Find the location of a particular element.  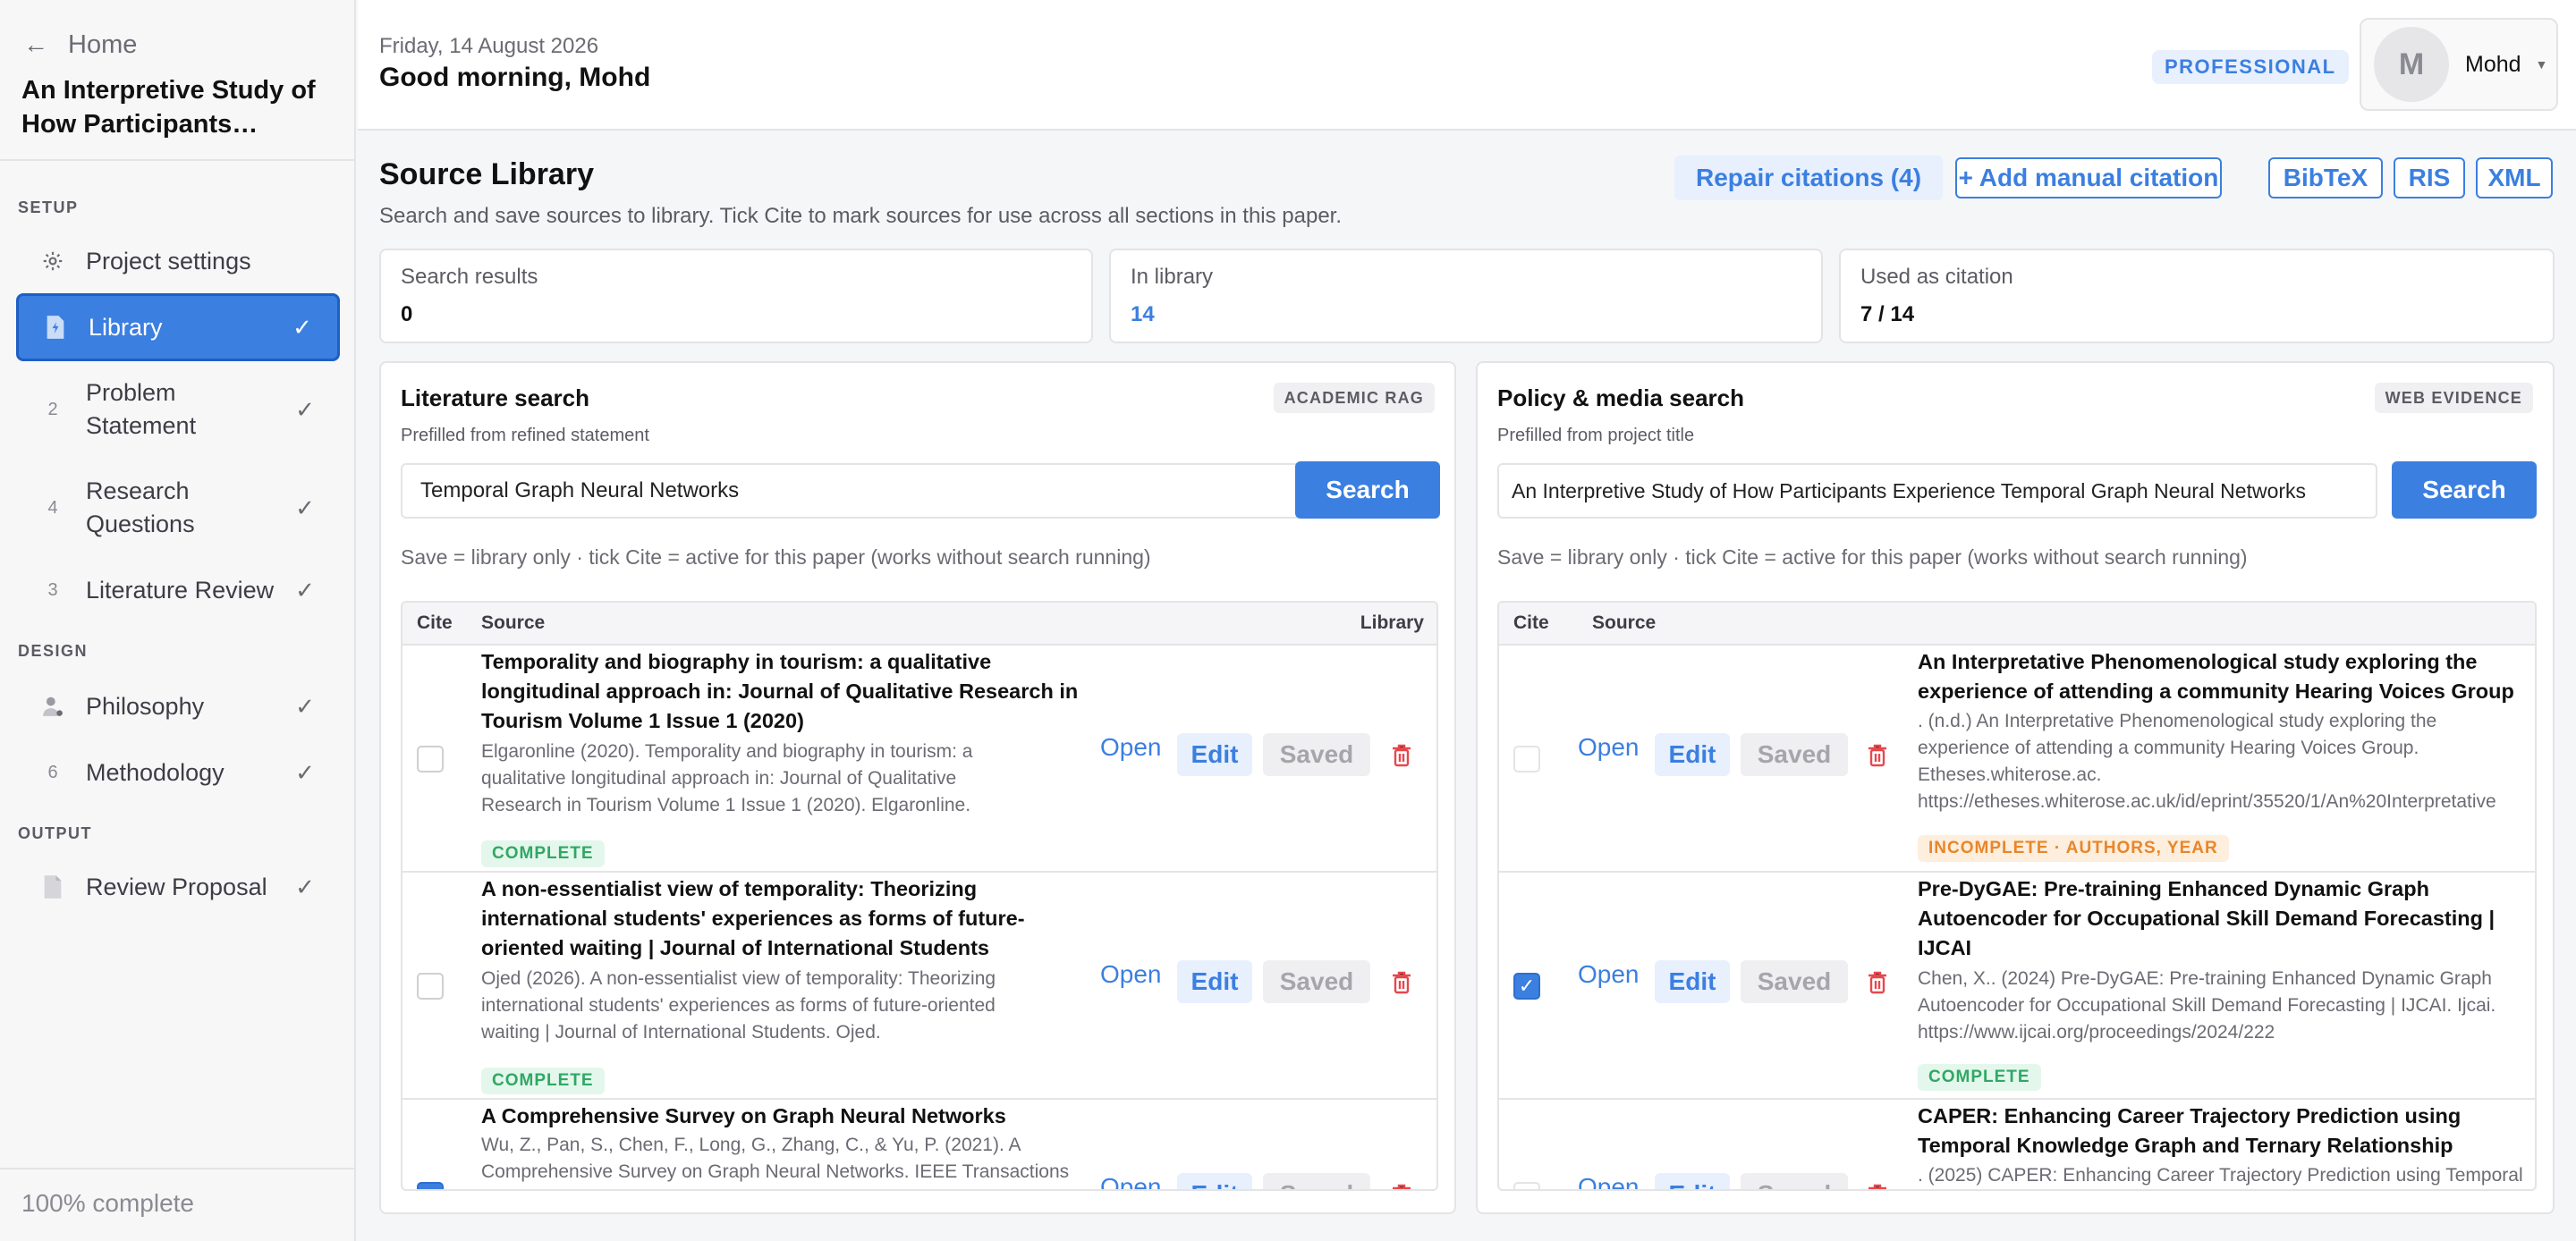

panel-title: Policy & media search is located at coordinates (1621, 397).